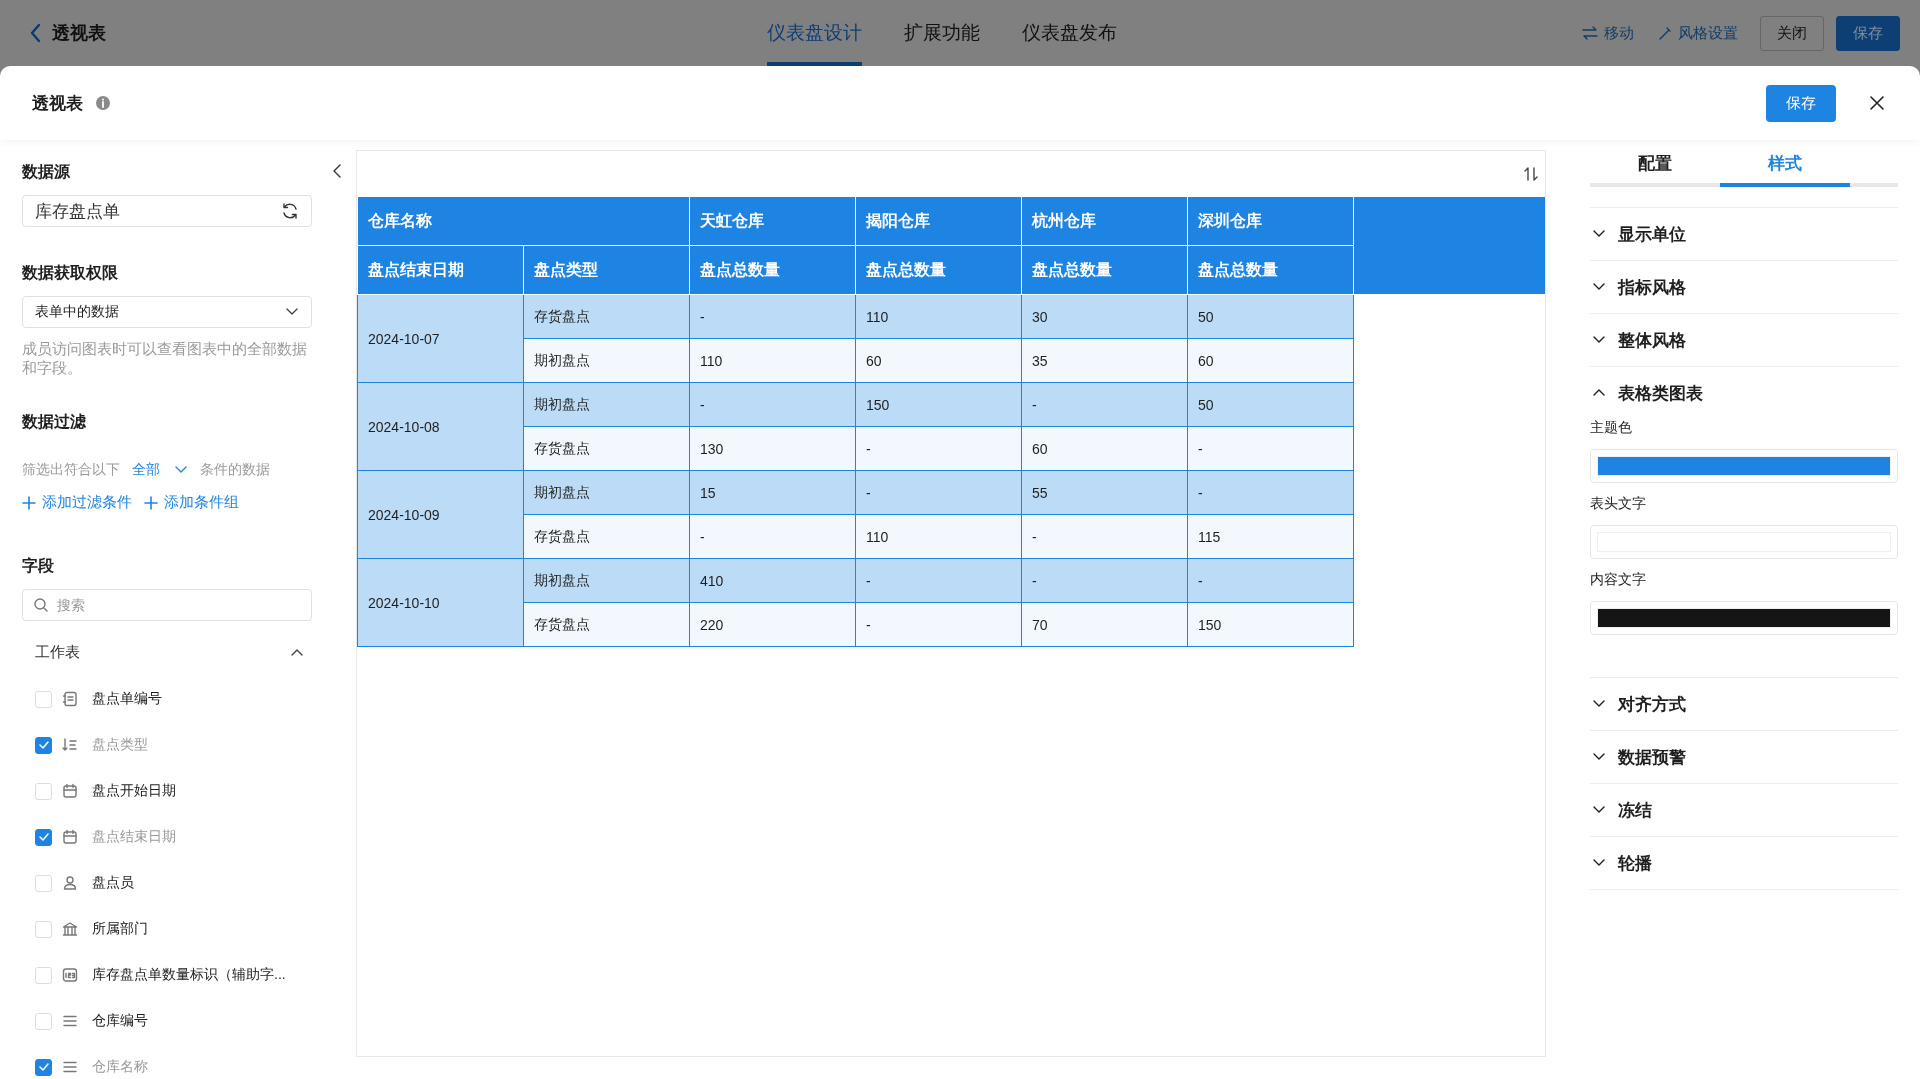 This screenshot has height=1079, width=1920. I want to click on table-cell: 55, so click(1104, 492).